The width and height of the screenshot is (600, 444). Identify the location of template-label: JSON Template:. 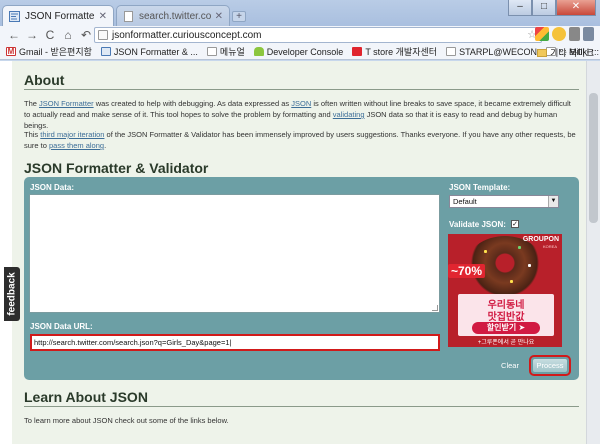
(480, 187).